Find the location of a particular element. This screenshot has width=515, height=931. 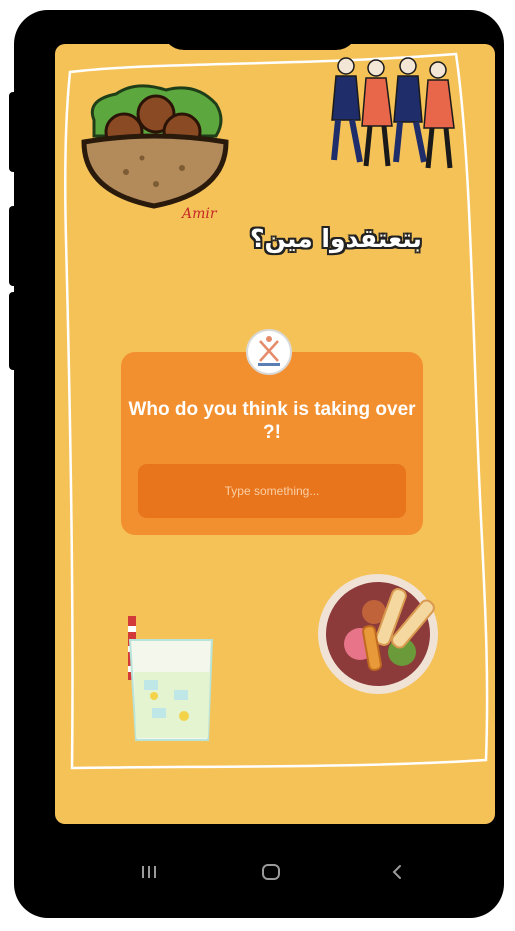

recent-apps-icon is located at coordinates (149, 872).